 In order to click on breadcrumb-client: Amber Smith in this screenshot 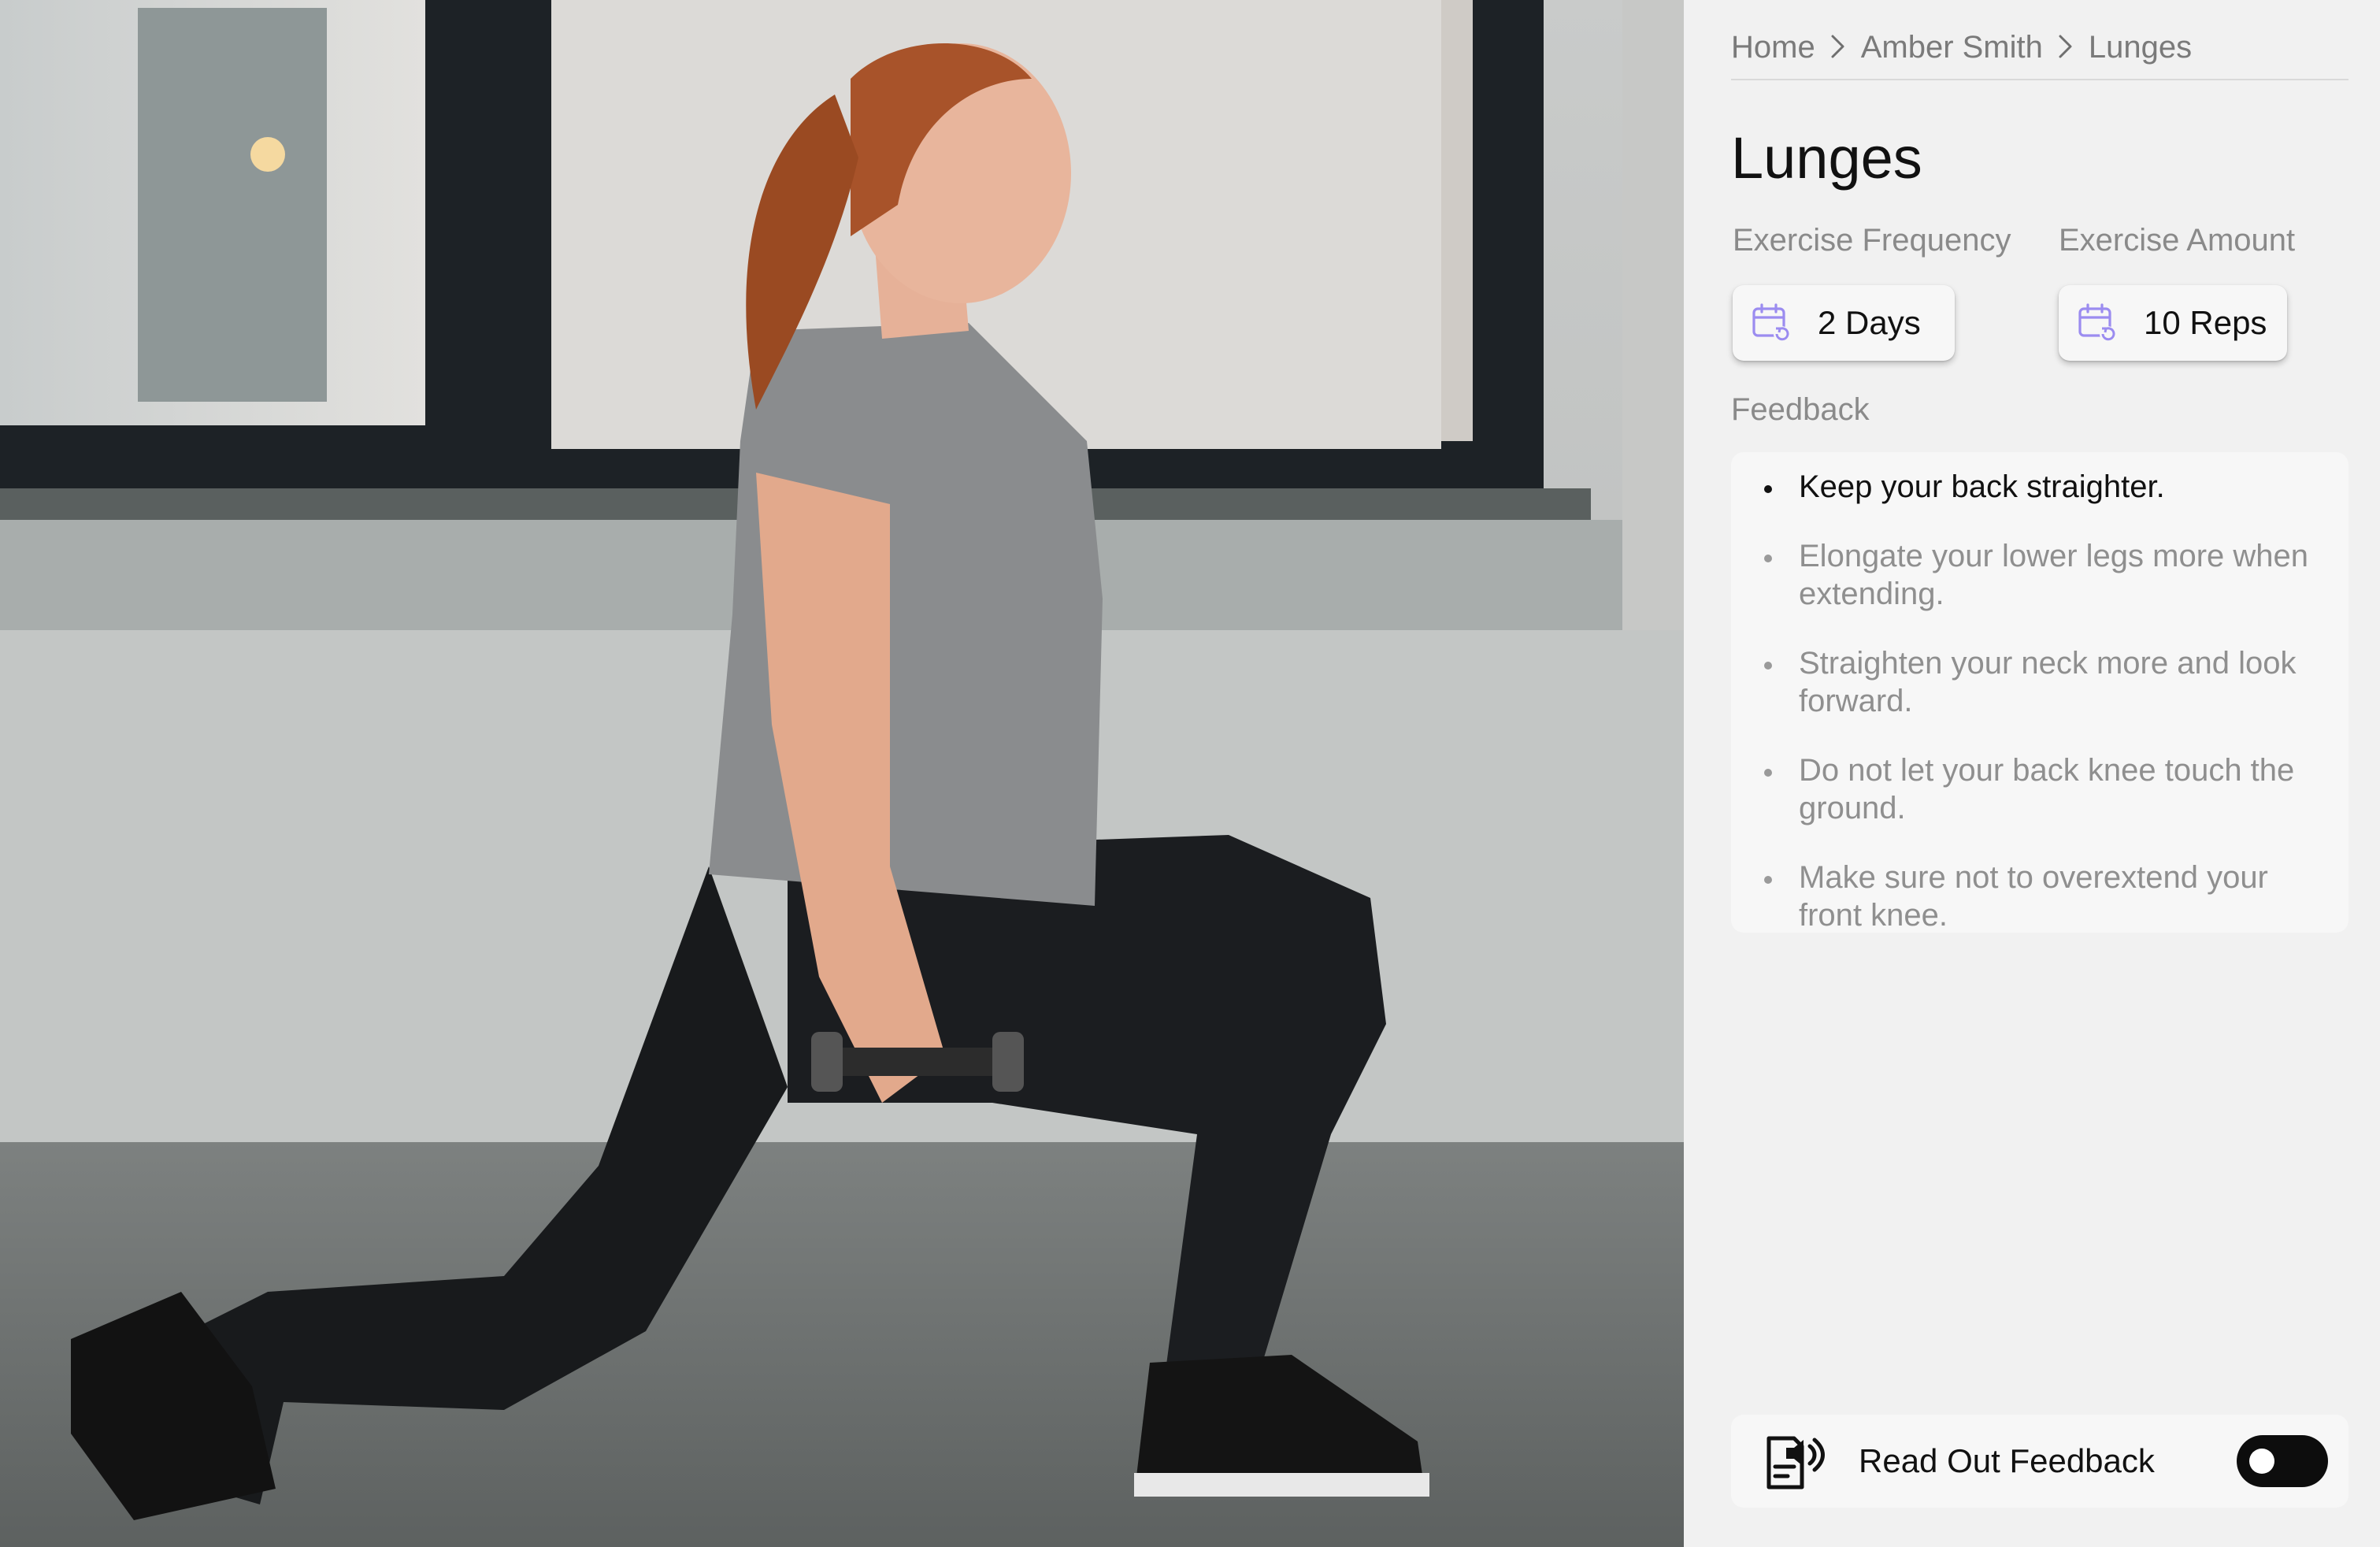, I will do `click(1952, 47)`.